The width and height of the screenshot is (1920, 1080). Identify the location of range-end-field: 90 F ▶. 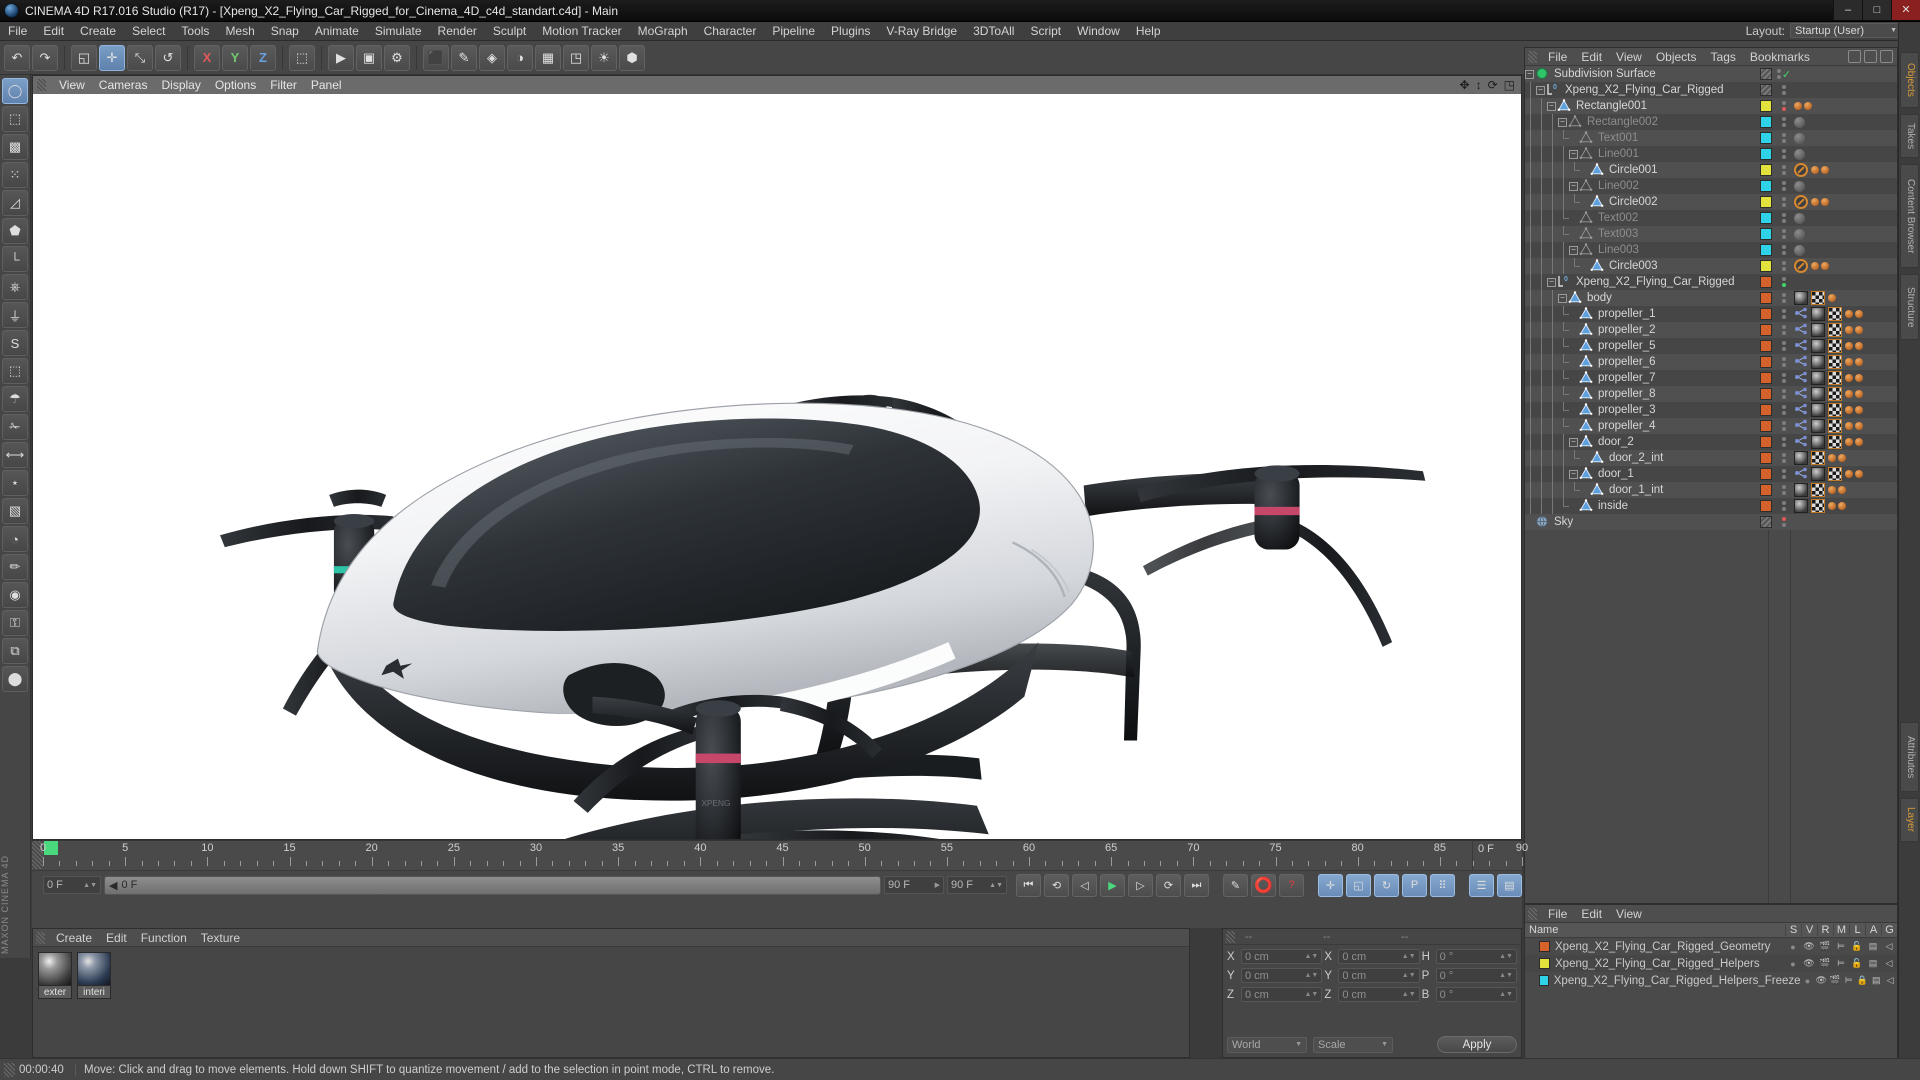
(914, 885).